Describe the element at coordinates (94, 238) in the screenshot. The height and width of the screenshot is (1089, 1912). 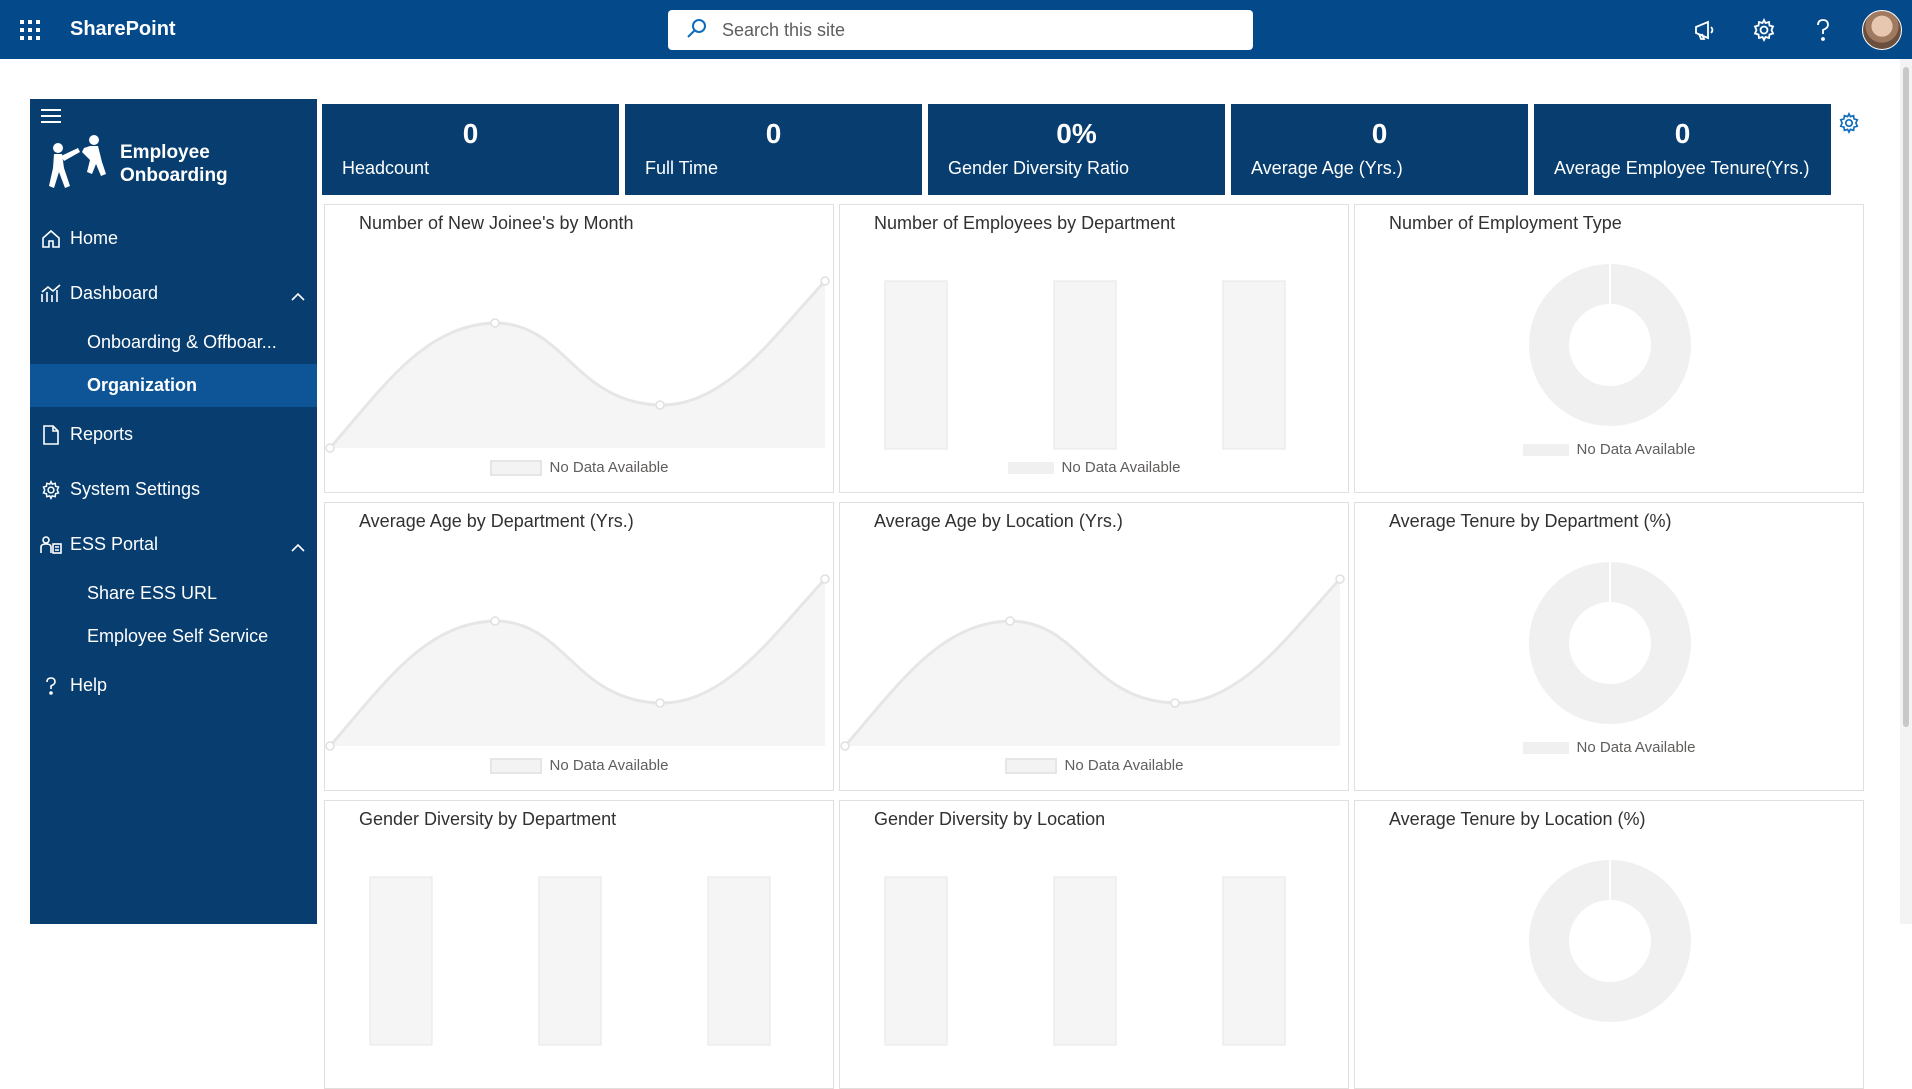
I see `sidebar-item-label: Home` at that location.